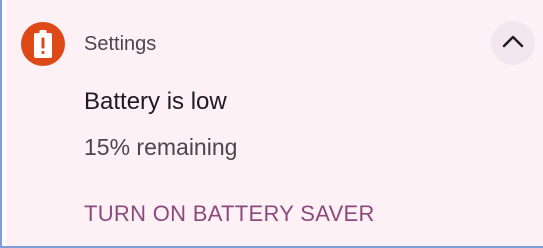  I want to click on chevron-up-icon, so click(513, 43).